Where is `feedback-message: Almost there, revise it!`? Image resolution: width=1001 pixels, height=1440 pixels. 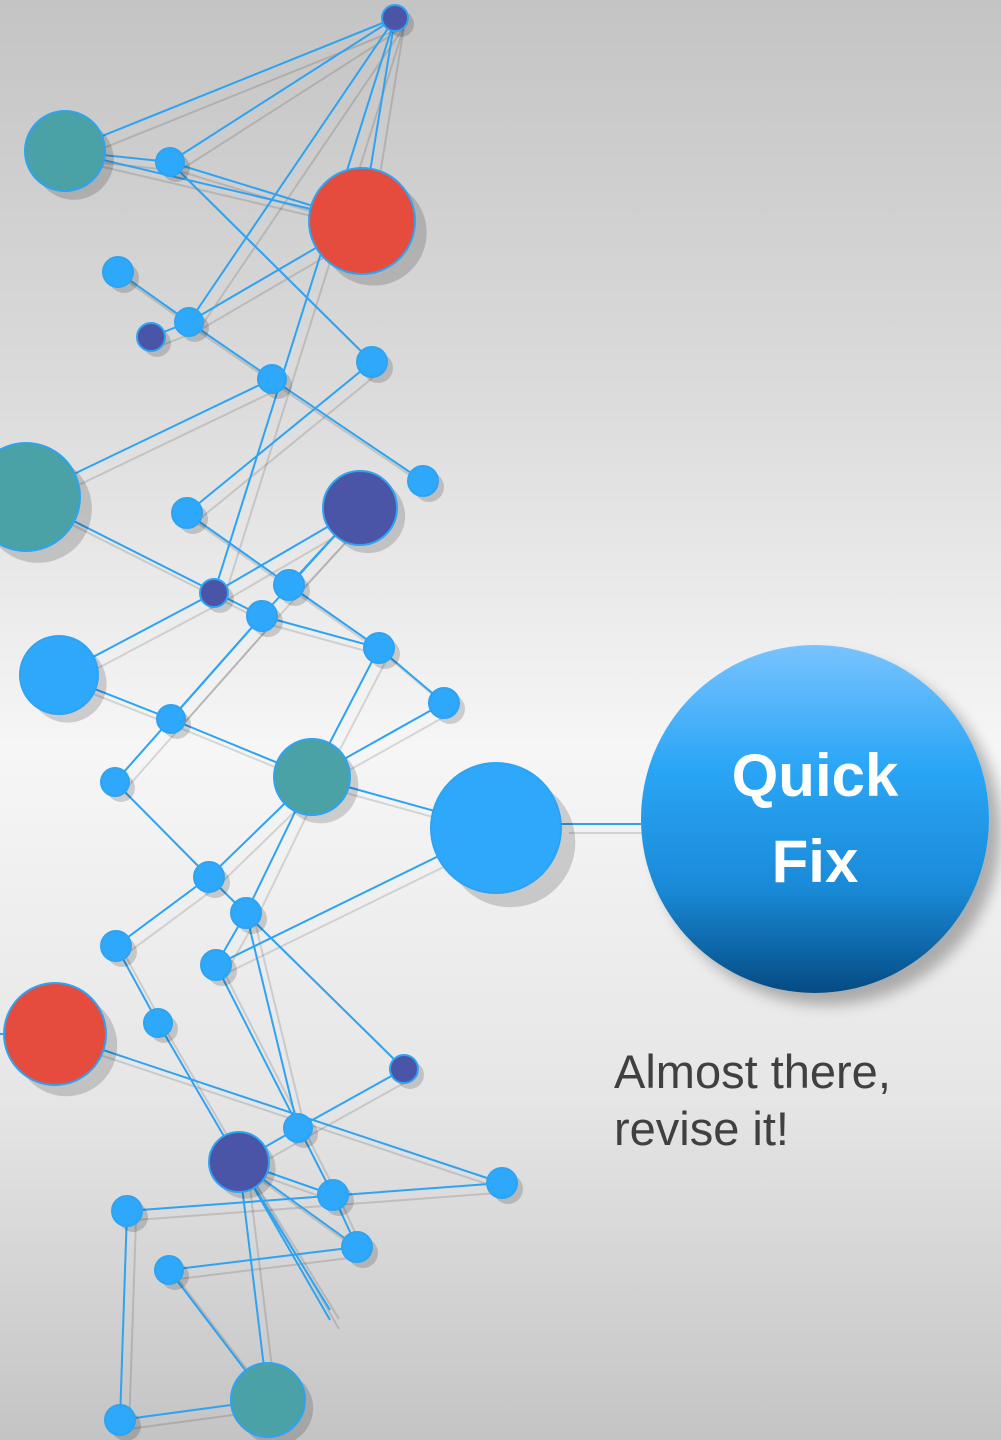 feedback-message: Almost there, revise it! is located at coordinates (752, 1100).